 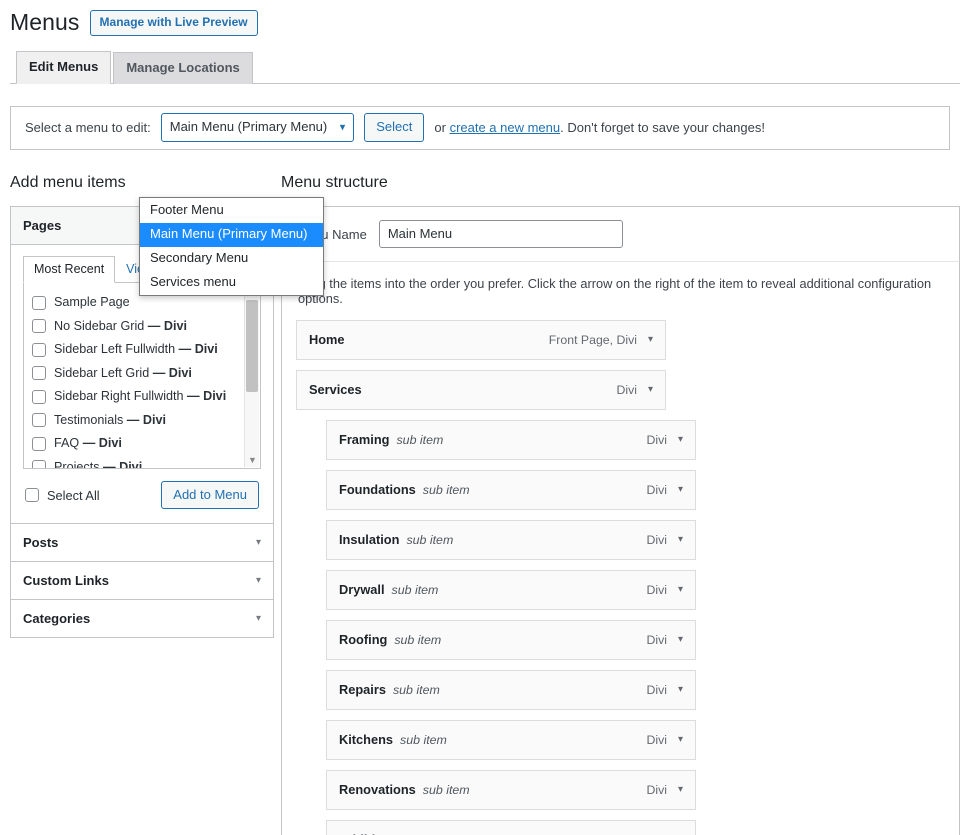 I want to click on pages-list-scrollbar: ▲ ▼, so click(x=251, y=375).